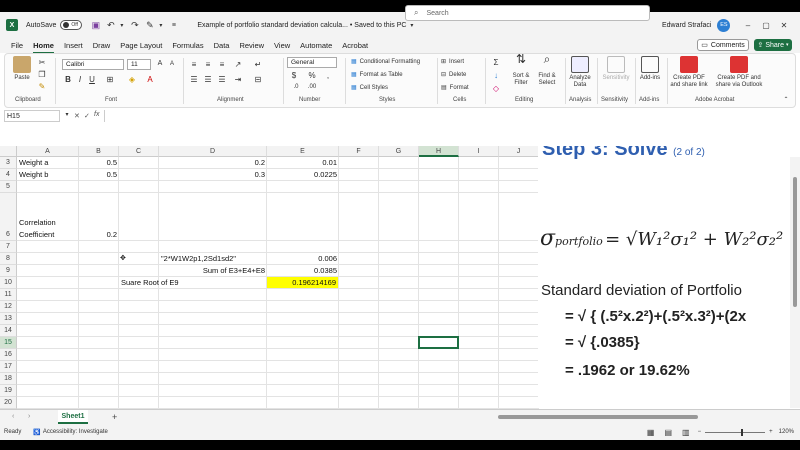 This screenshot has height=450, width=800. What do you see at coordinates (222, 64) in the screenshot?
I see `align-bottom-icon: ≡` at bounding box center [222, 64].